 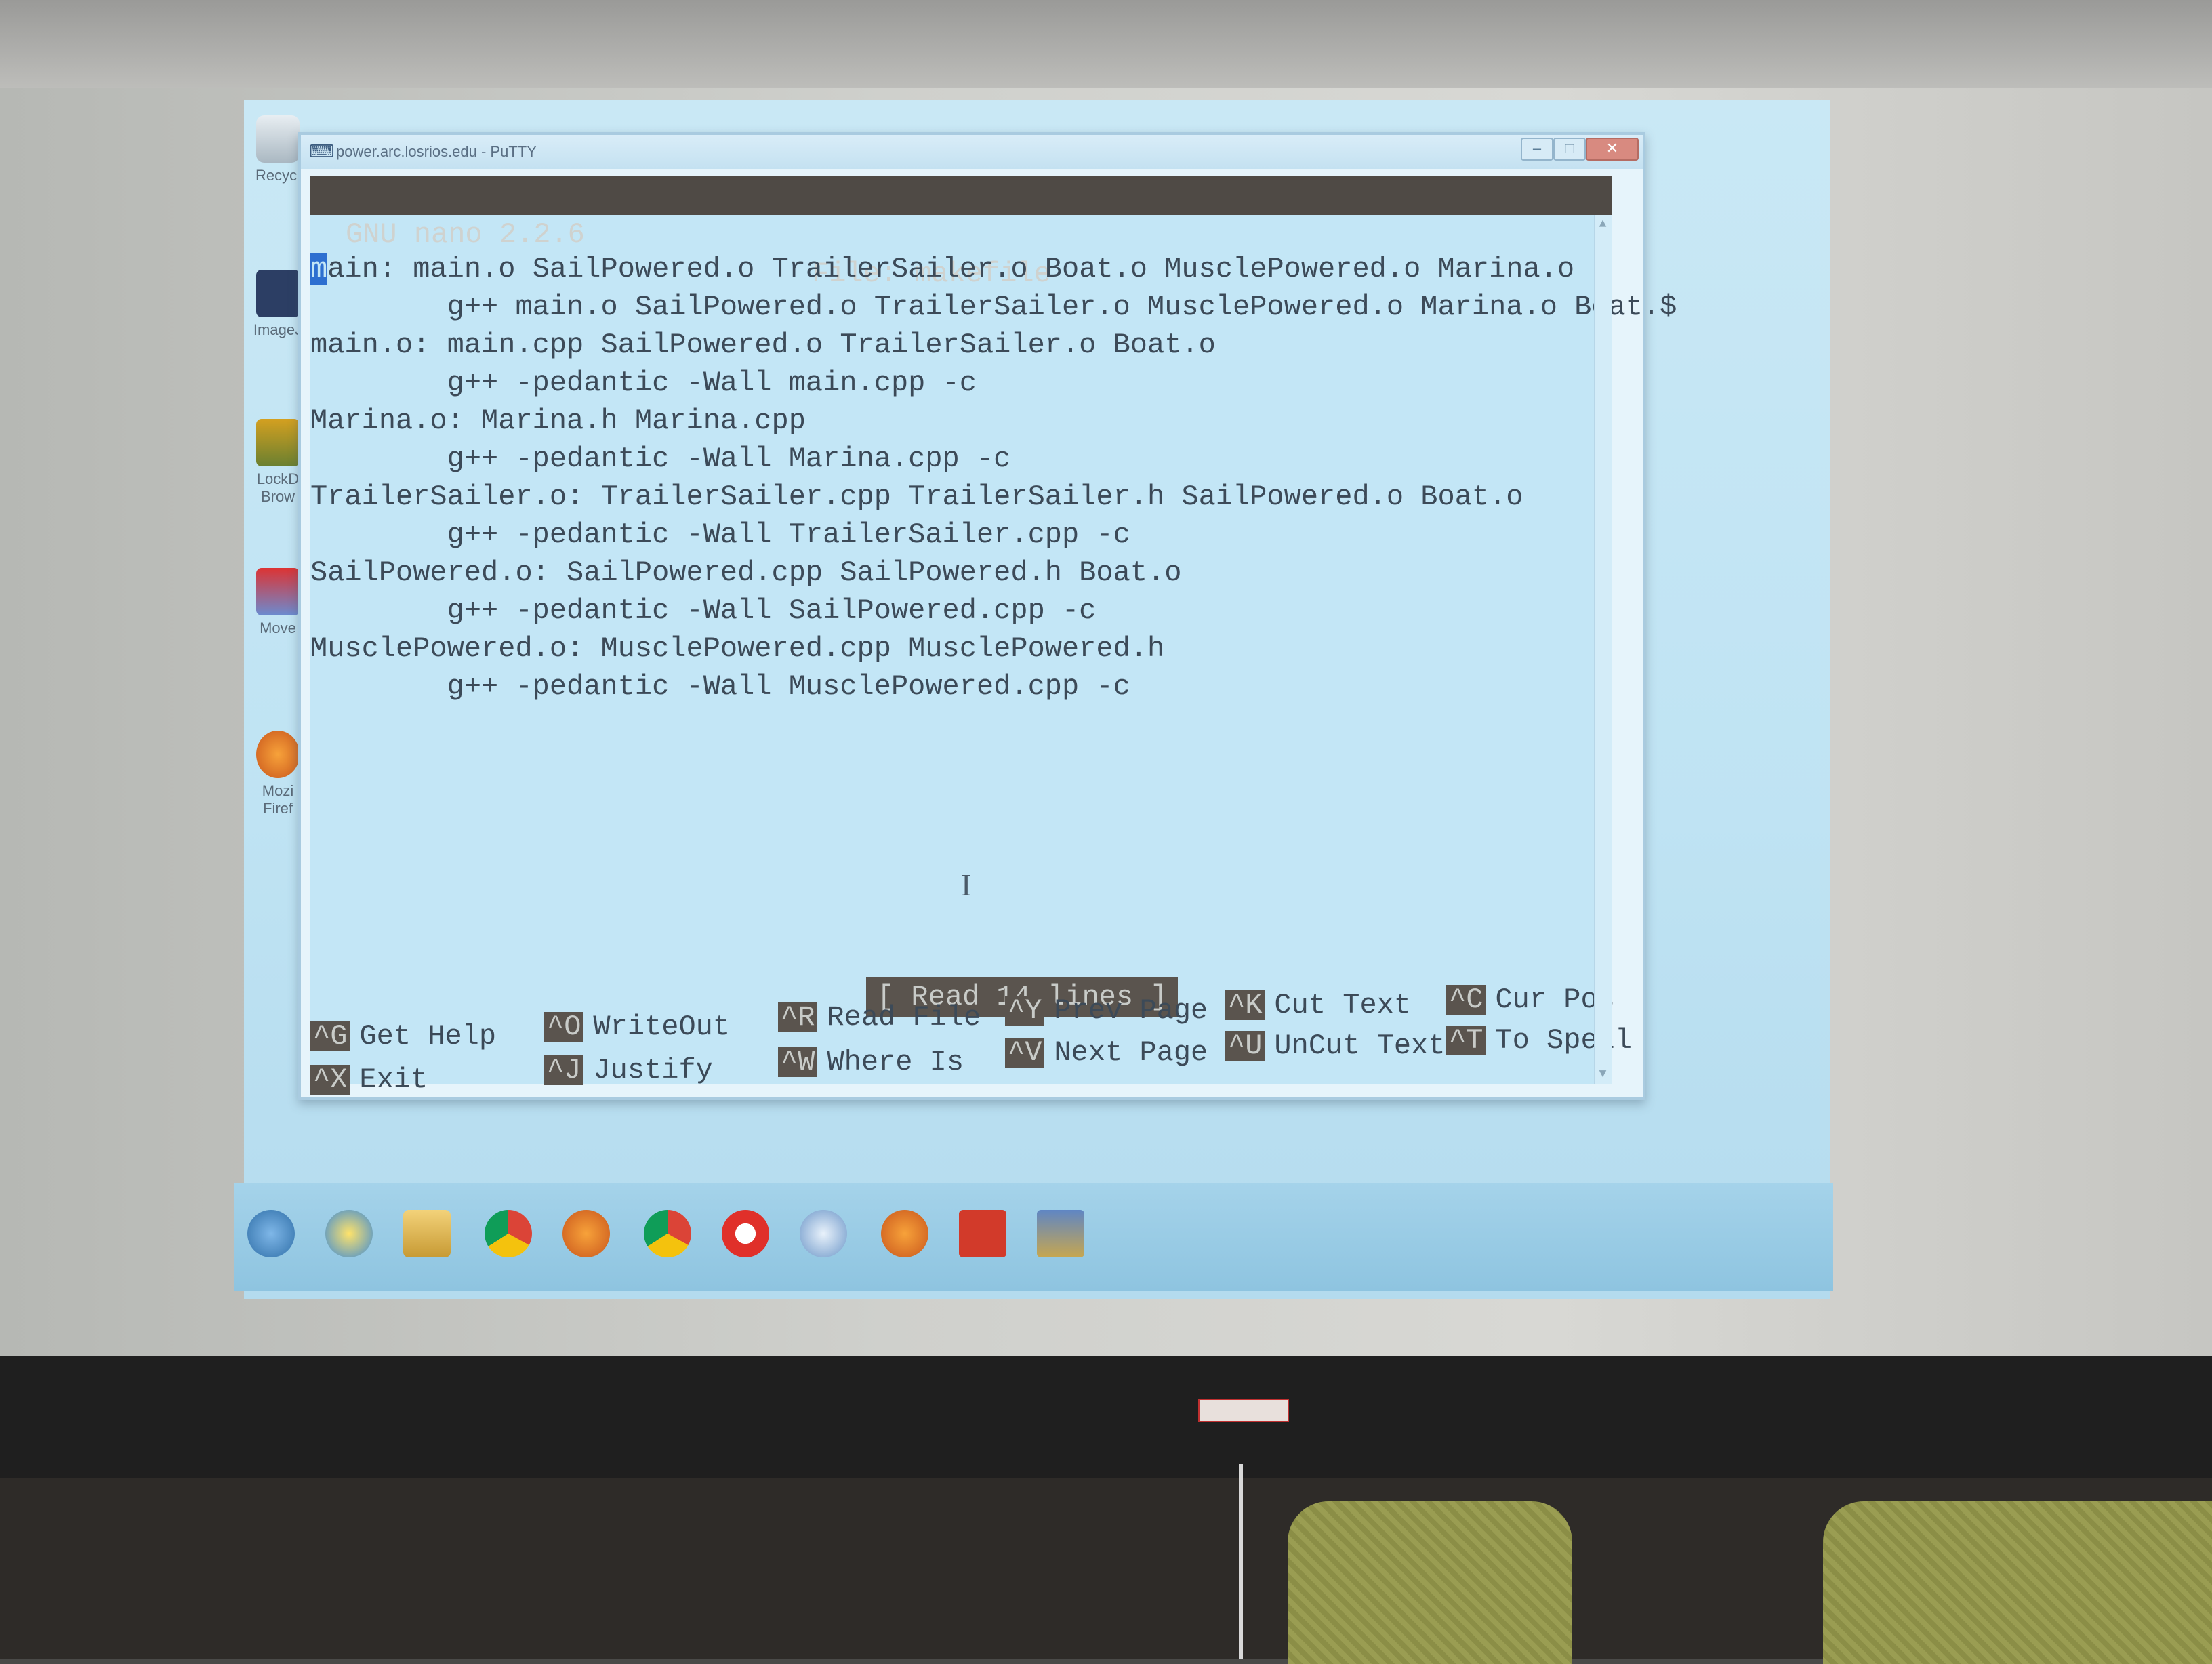 What do you see at coordinates (982, 1233) in the screenshot?
I see `acrobat-icon` at bounding box center [982, 1233].